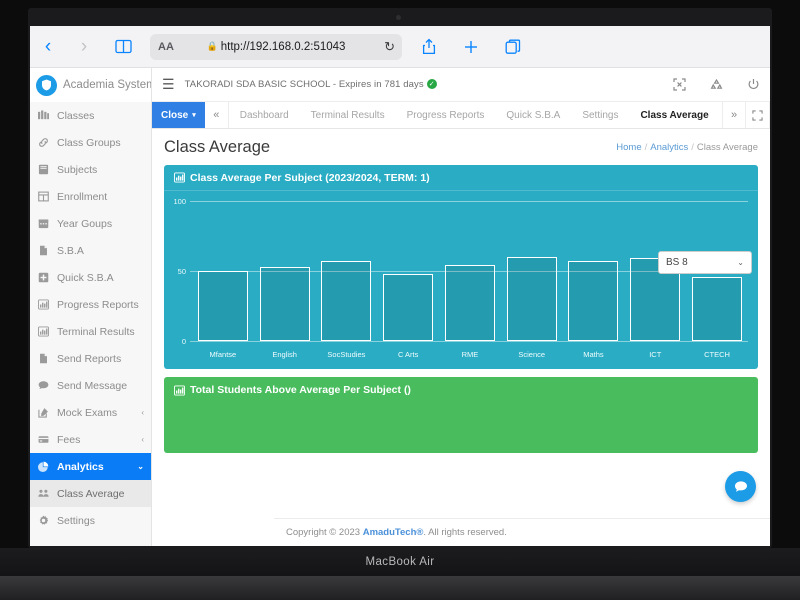  Describe the element at coordinates (727, 147) in the screenshot. I see `breadcrumb-current: Class Average` at that location.